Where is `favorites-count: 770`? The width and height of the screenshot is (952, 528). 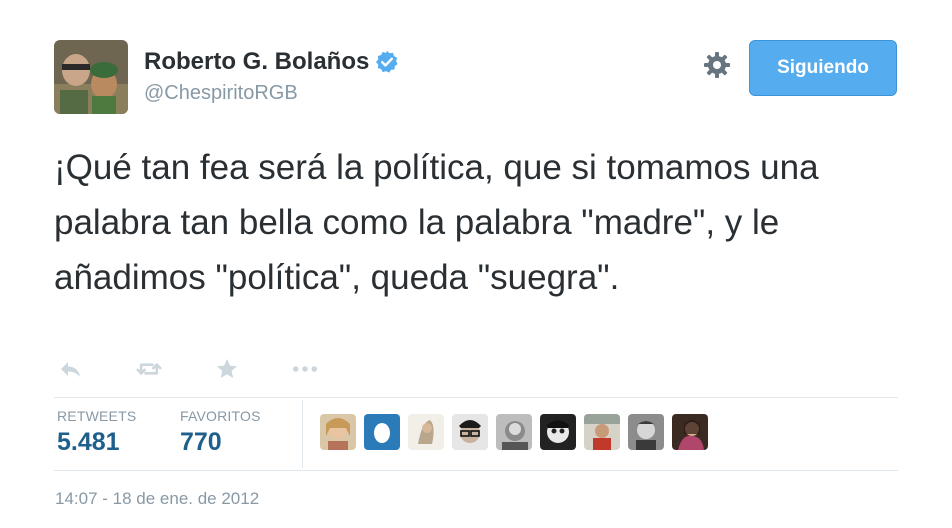 favorites-count: 770 is located at coordinates (201, 442).